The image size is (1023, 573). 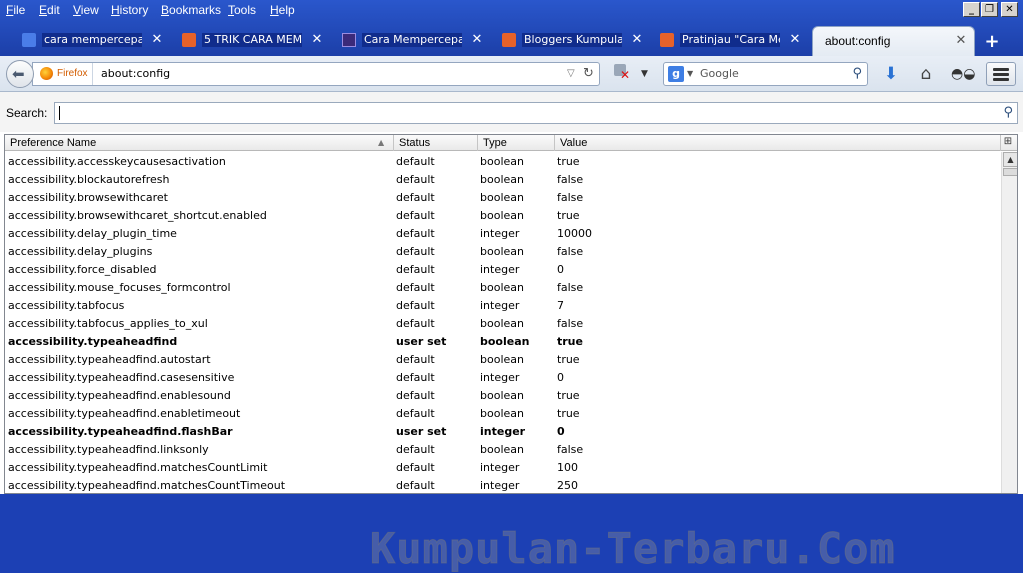 What do you see at coordinates (282, 10) in the screenshot?
I see `menu-help: Help` at bounding box center [282, 10].